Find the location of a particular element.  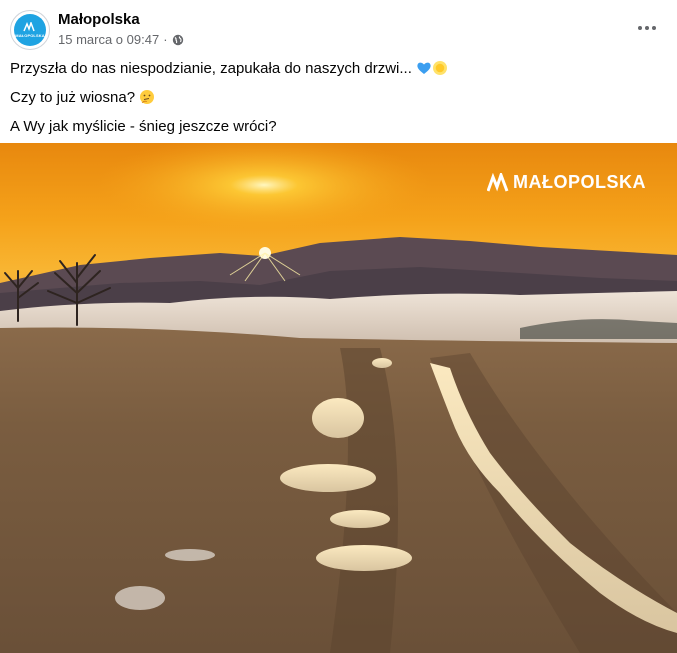

post-meta: 15 marca o 09:47 · is located at coordinates (121, 39).